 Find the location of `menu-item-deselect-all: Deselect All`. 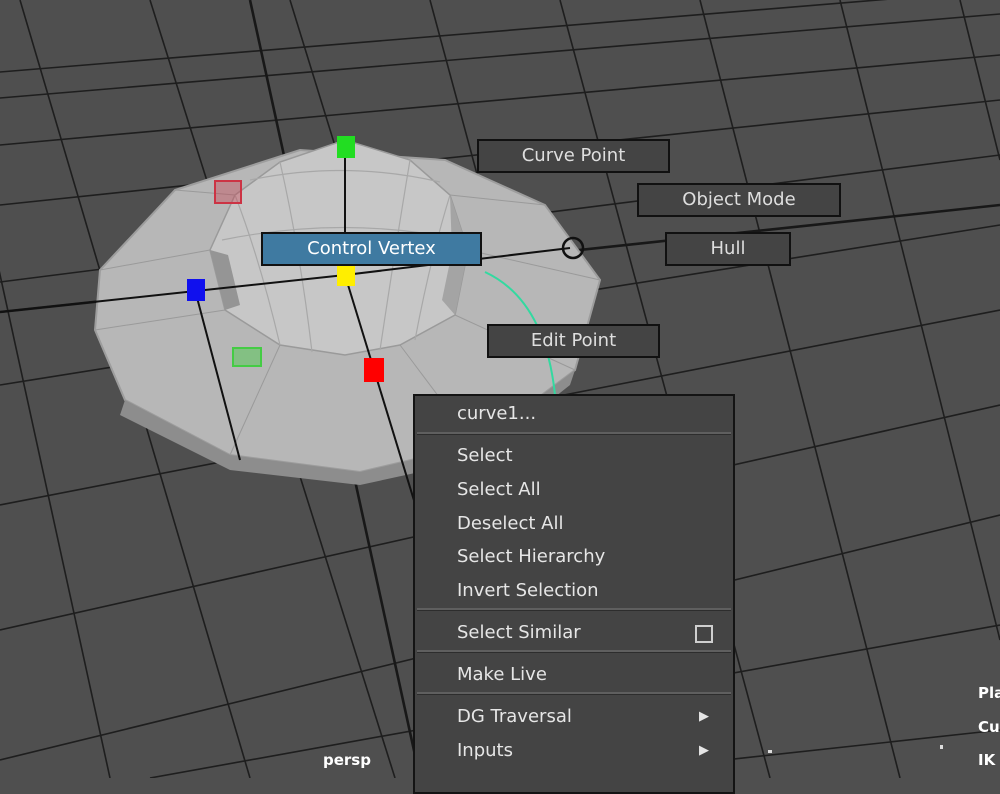

menu-item-deselect-all: Deselect All is located at coordinates (590, 524).